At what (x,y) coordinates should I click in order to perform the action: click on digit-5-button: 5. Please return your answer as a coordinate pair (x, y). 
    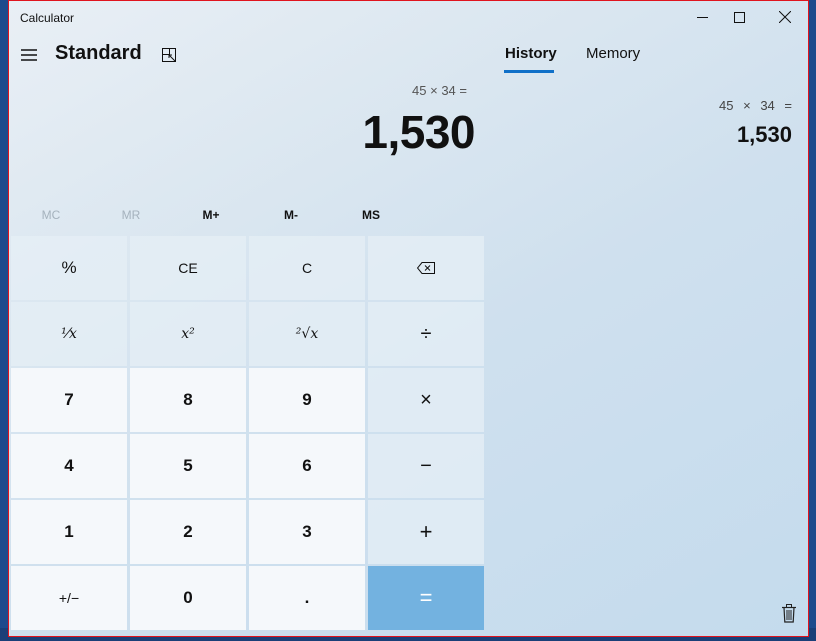
    Looking at the image, I should click on (188, 466).